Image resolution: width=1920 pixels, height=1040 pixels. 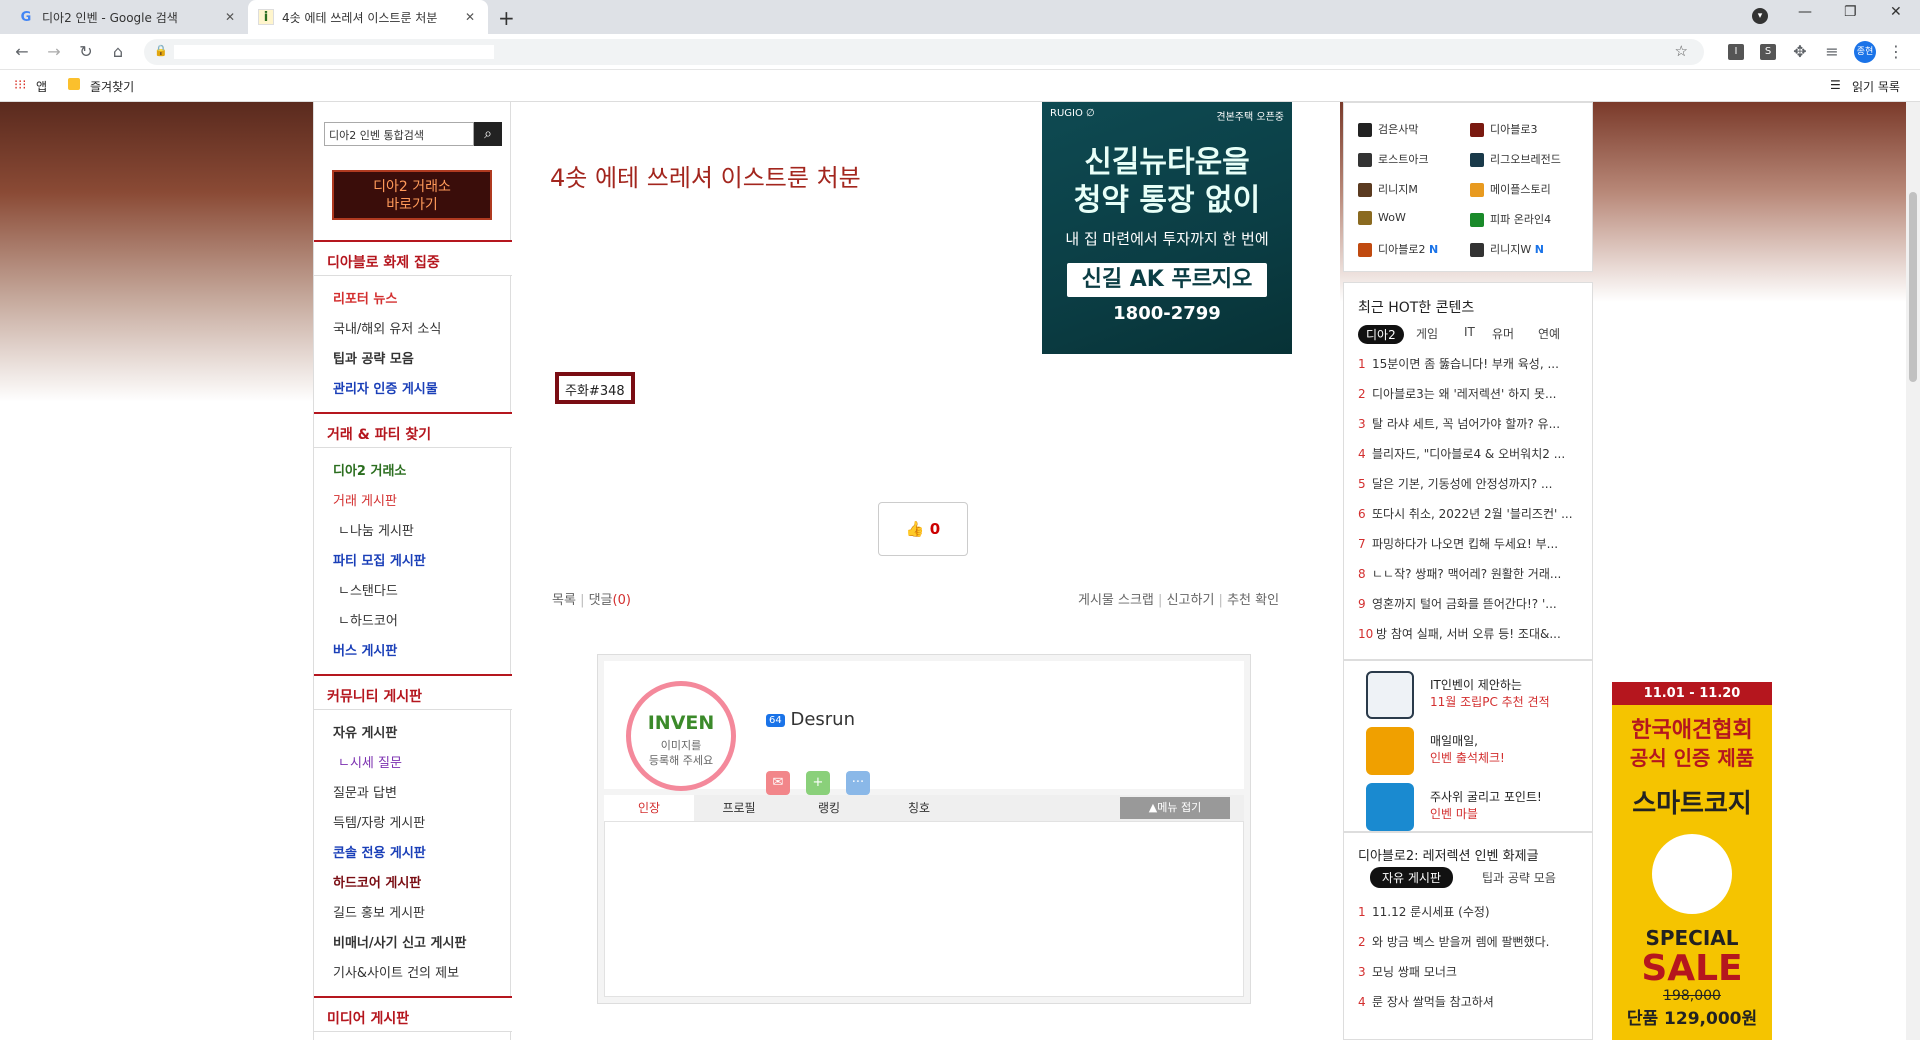 What do you see at coordinates (1768, 52) in the screenshot?
I see `extension-s-icon: S` at bounding box center [1768, 52].